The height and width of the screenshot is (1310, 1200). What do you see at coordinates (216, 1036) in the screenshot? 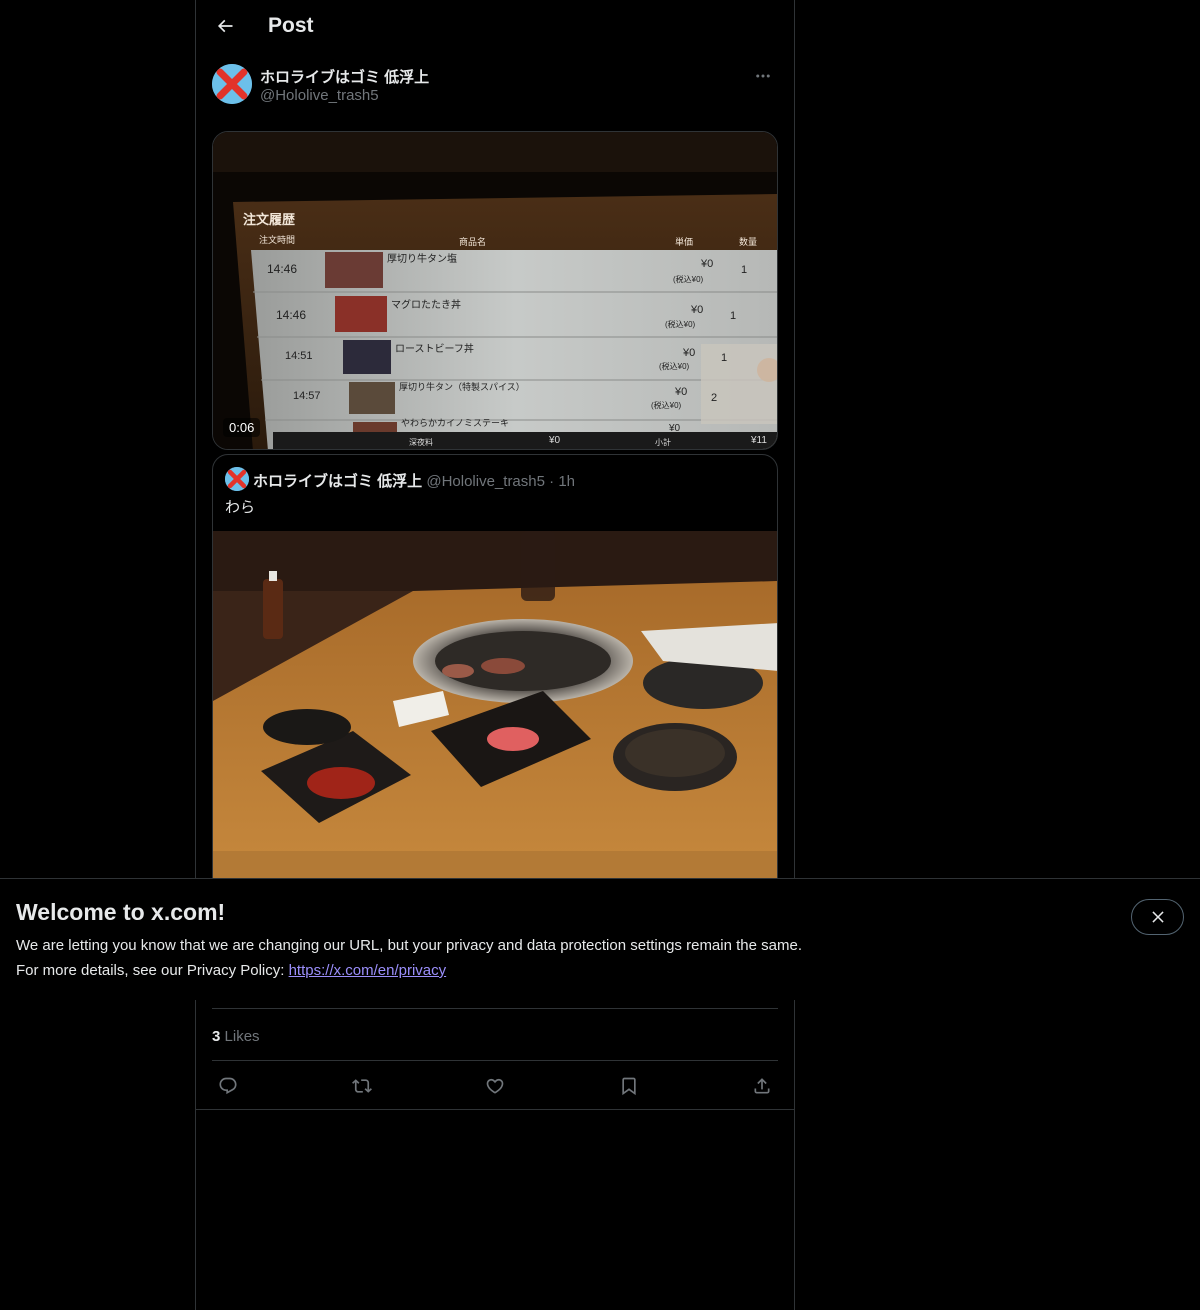
I see `likes-count: 3` at bounding box center [216, 1036].